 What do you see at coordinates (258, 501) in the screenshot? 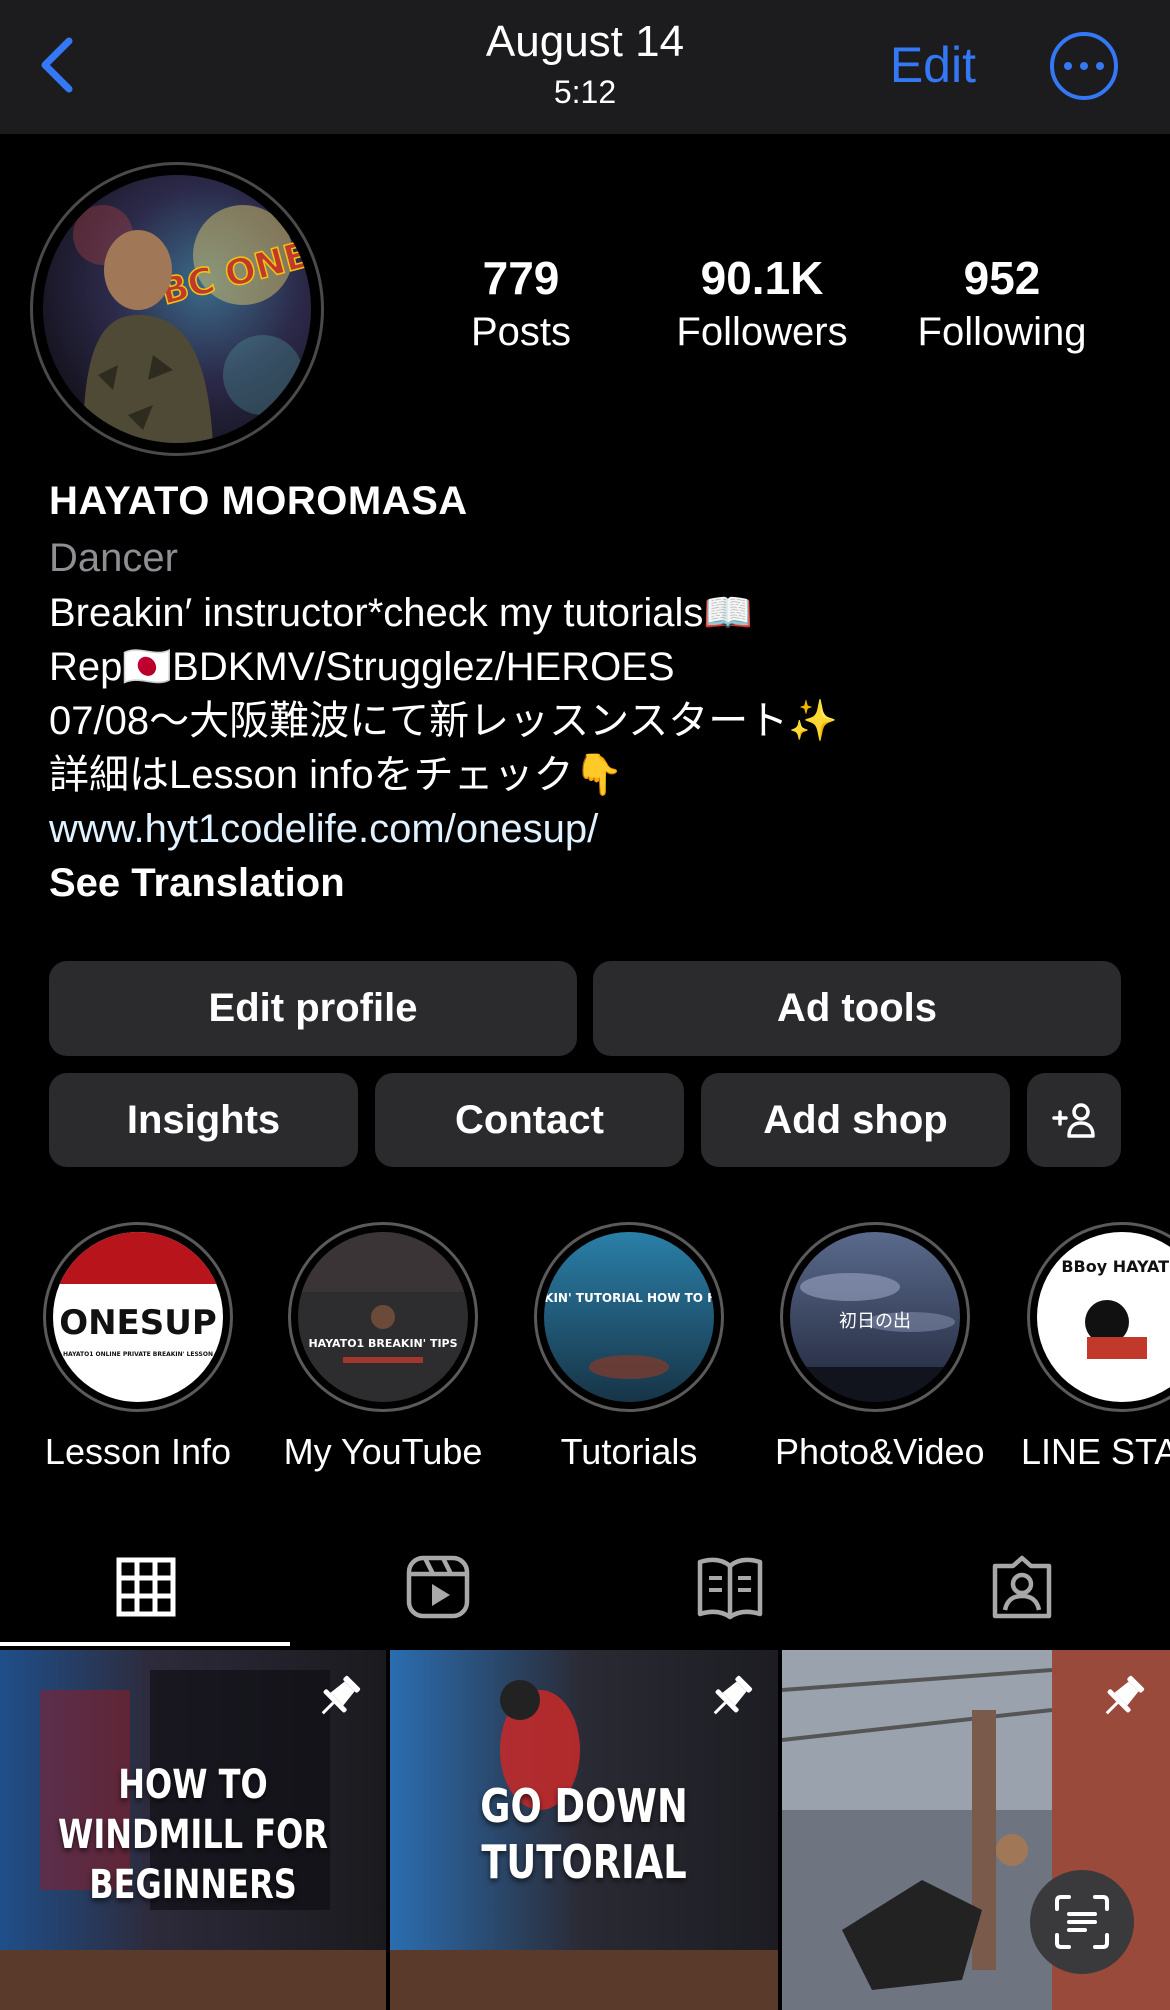
I see `profile-name: HAYATO MOROMASA` at bounding box center [258, 501].